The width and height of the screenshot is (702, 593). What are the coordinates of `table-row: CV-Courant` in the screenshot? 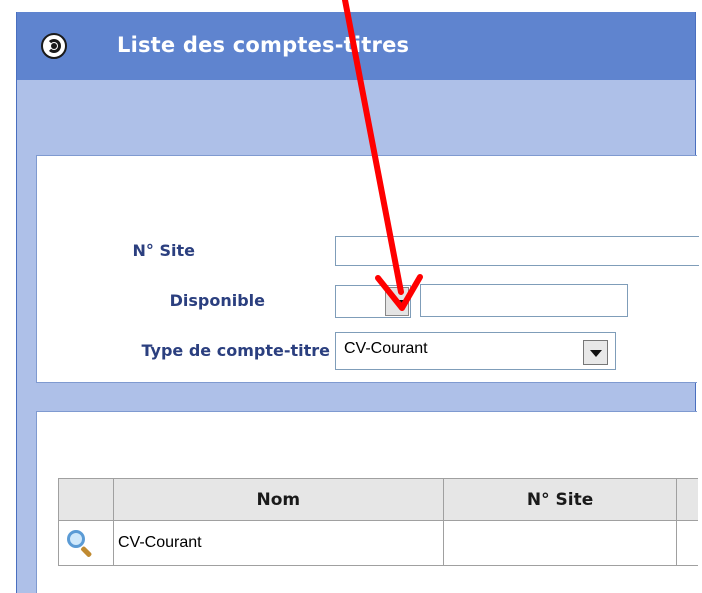 It's located at (378, 543).